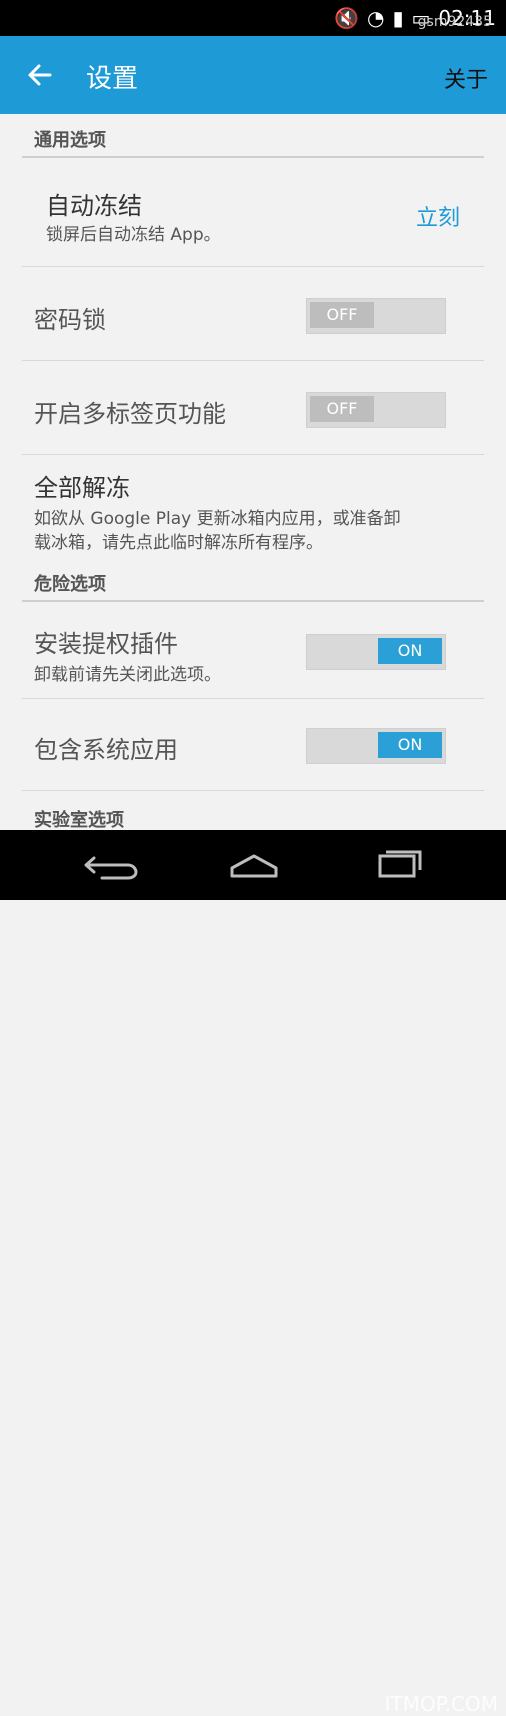  What do you see at coordinates (376, 746) in the screenshot?
I see `include-system-toggle: ON` at bounding box center [376, 746].